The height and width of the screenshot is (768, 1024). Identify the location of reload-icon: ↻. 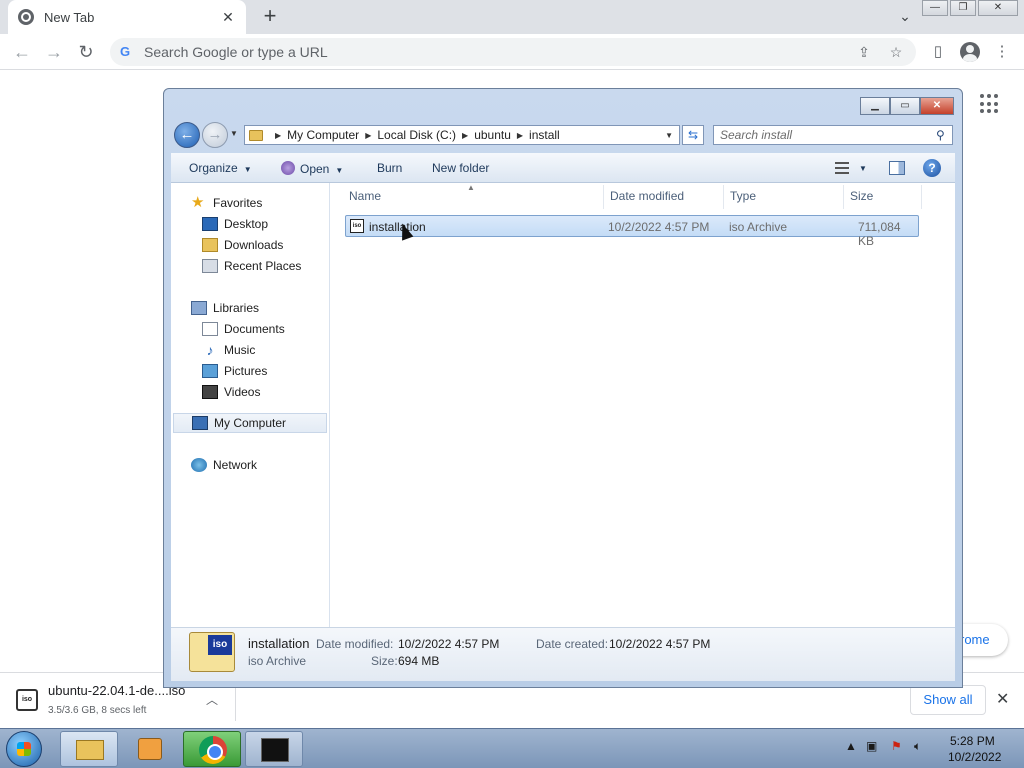
(86, 52).